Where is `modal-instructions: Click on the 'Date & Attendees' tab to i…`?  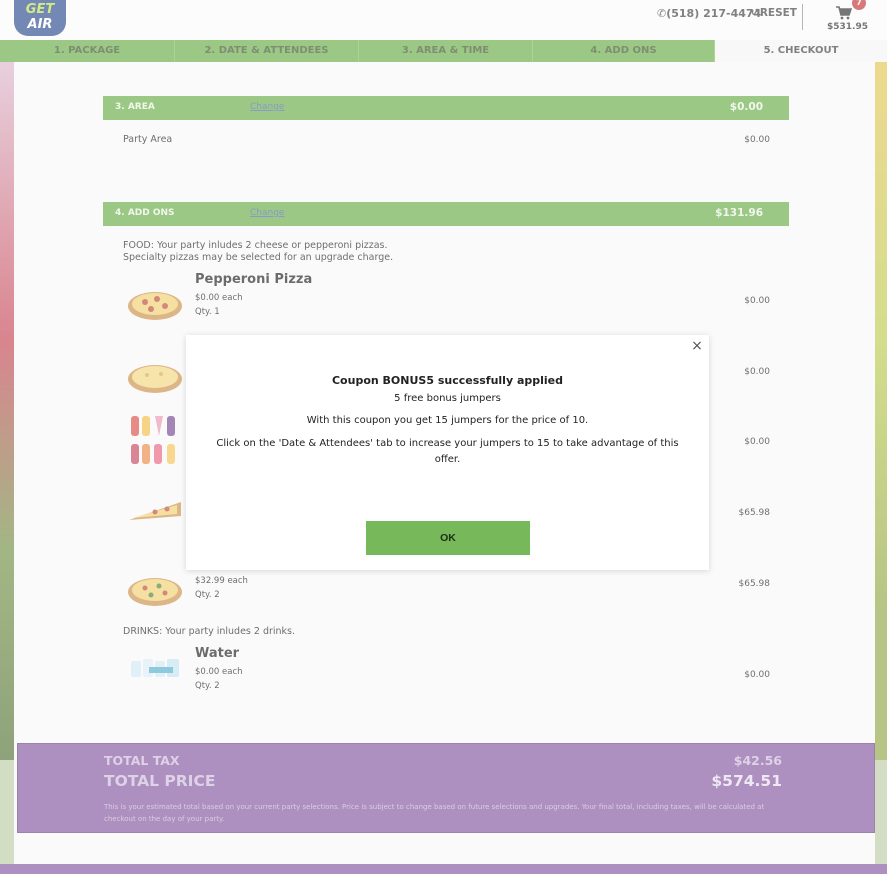
modal-instructions: Click on the 'Date & Attendees' tab to i… is located at coordinates (447, 451).